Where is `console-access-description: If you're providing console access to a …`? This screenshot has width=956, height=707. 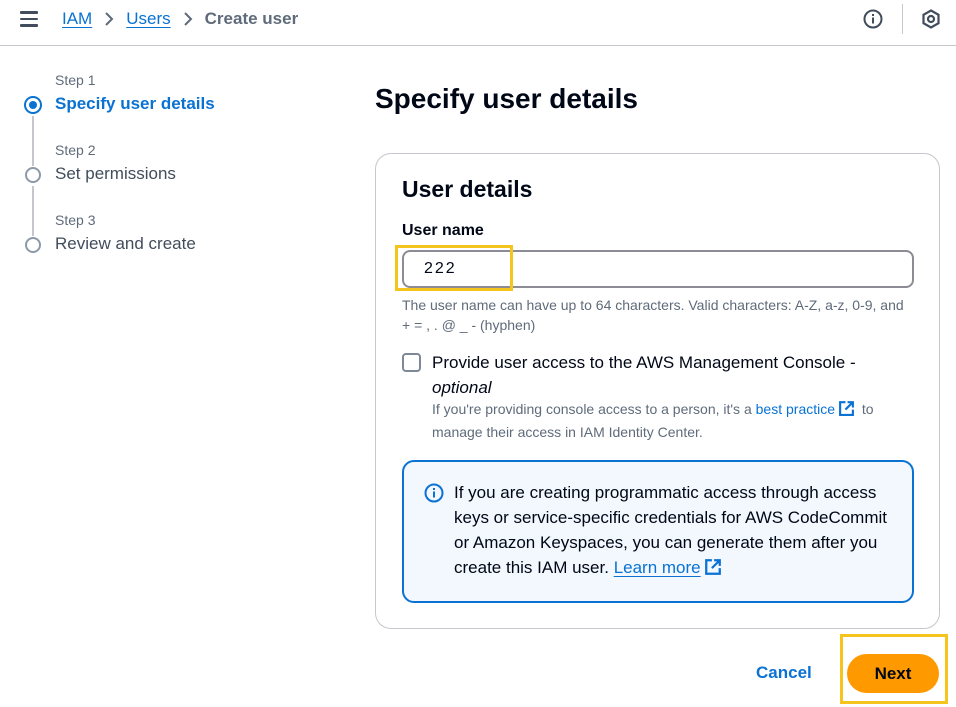 console-access-description: If you're providing console access to a … is located at coordinates (677, 420).